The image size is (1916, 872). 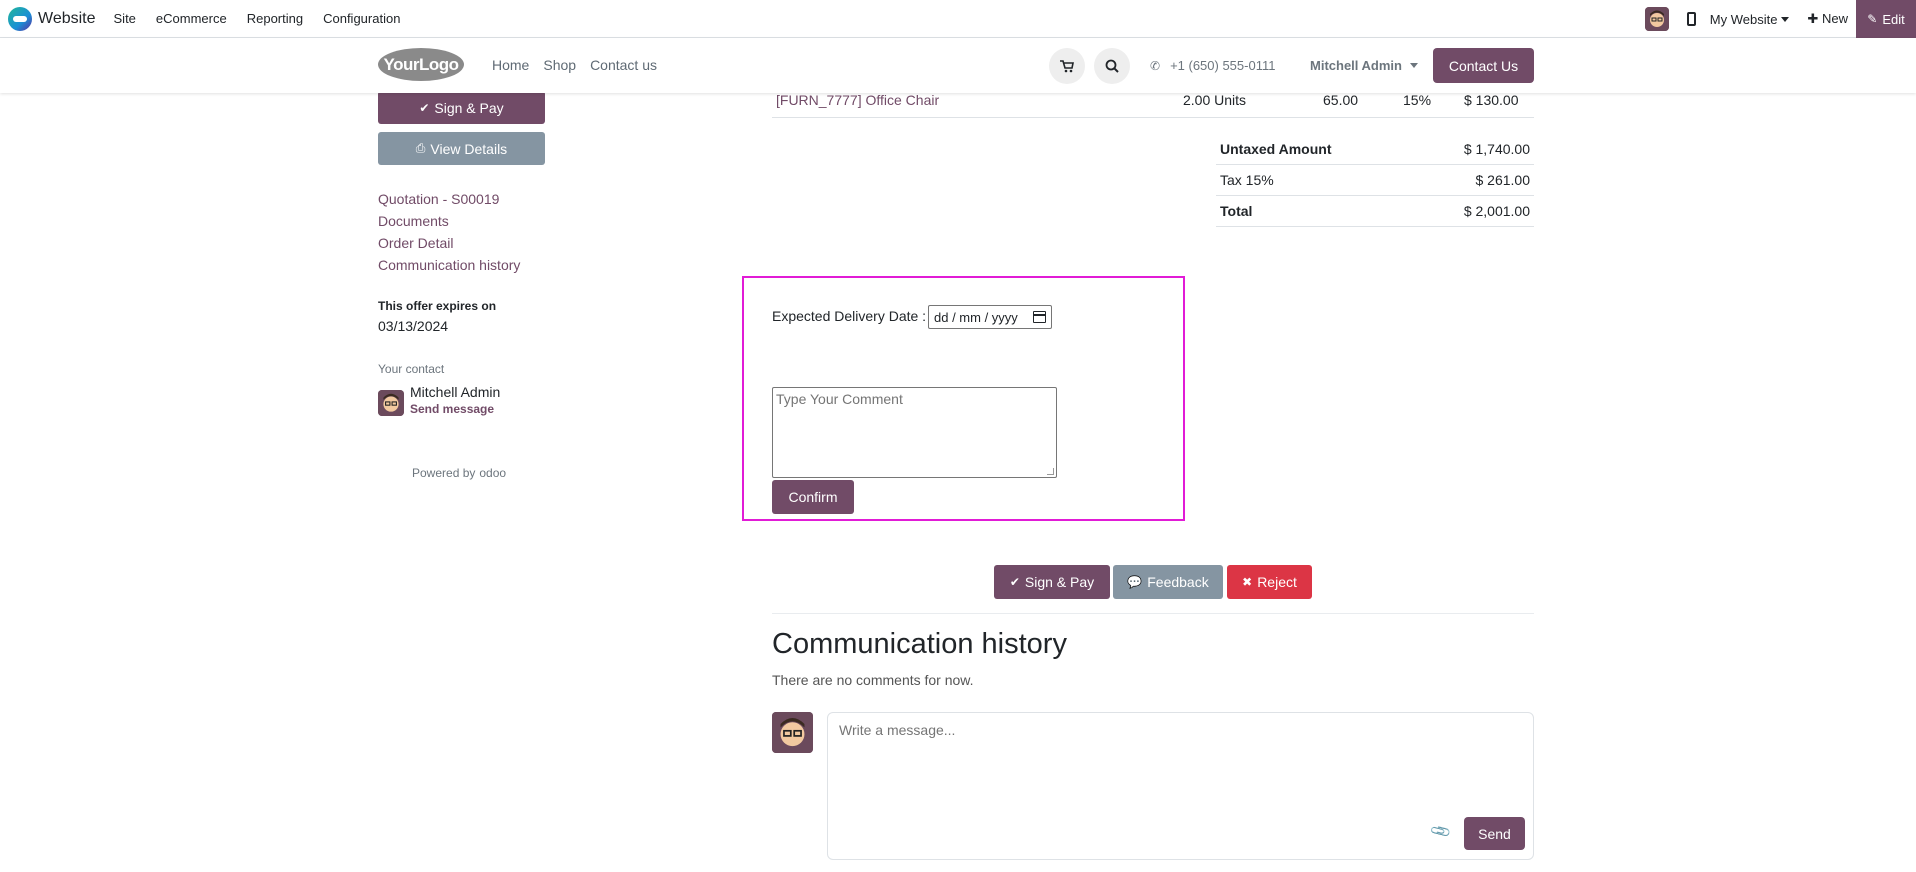 I want to click on mobile-preview-icon, so click(x=1691, y=19).